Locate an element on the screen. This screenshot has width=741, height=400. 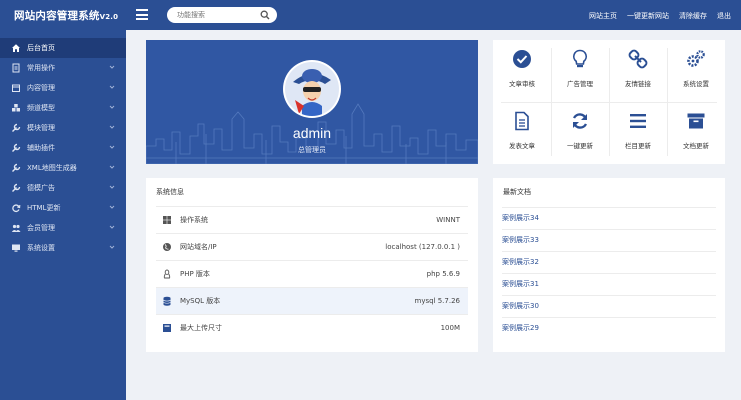
sidebar-item-label: 后台首页 is located at coordinates (41, 48).